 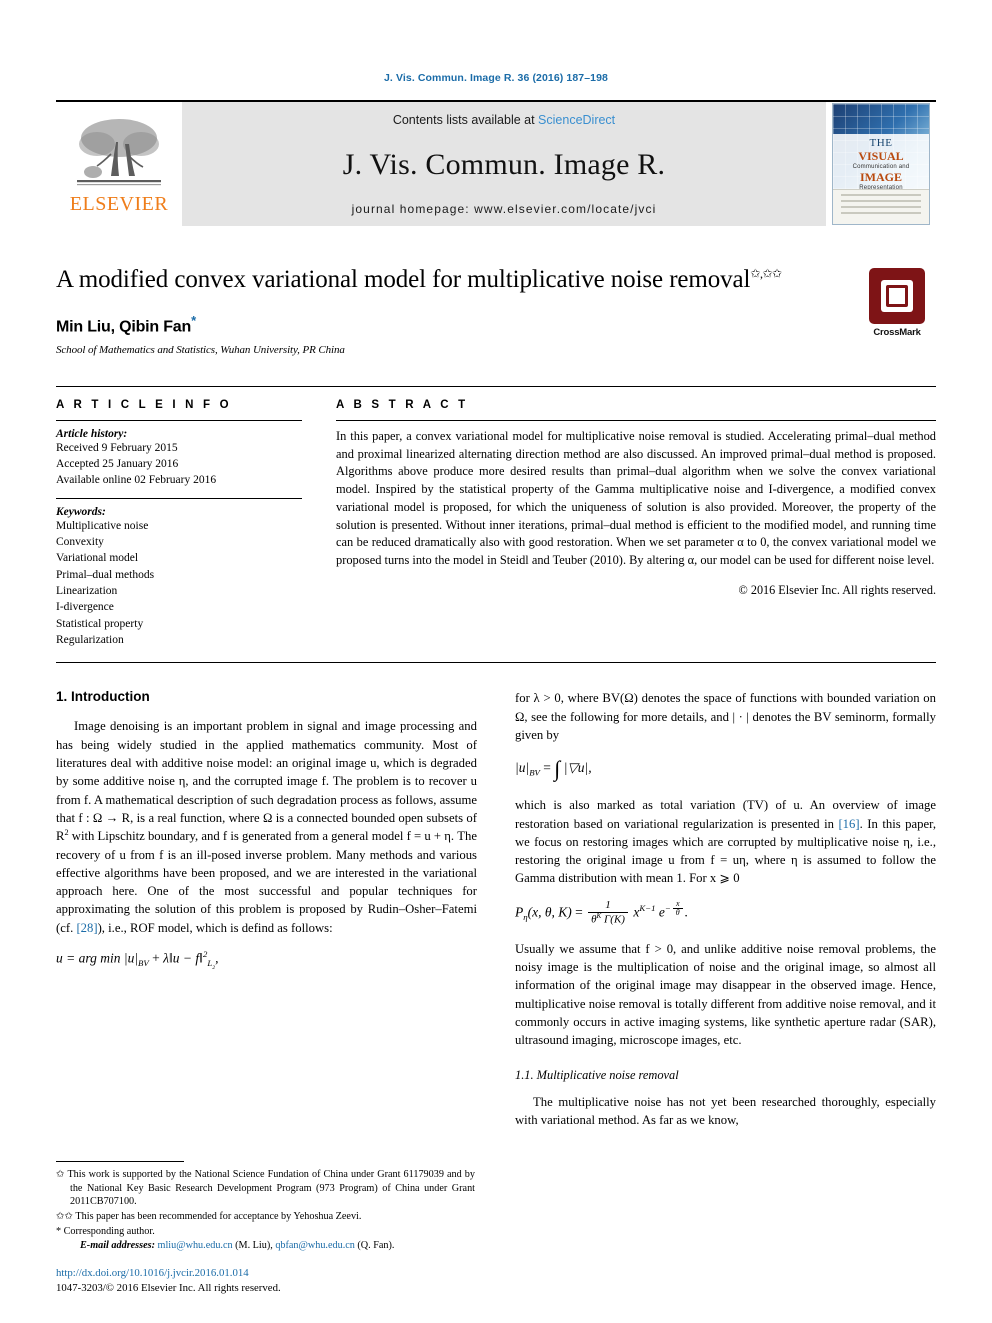 I want to click on cover-line-4: IMAGE, so click(x=881, y=177).